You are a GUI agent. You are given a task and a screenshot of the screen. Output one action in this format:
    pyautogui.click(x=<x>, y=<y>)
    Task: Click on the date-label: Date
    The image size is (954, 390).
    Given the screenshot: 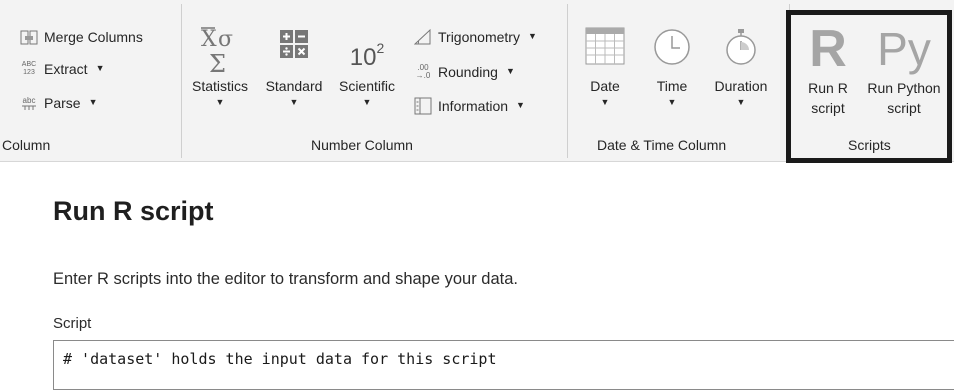 What is the action you would take?
    pyautogui.click(x=605, y=86)
    